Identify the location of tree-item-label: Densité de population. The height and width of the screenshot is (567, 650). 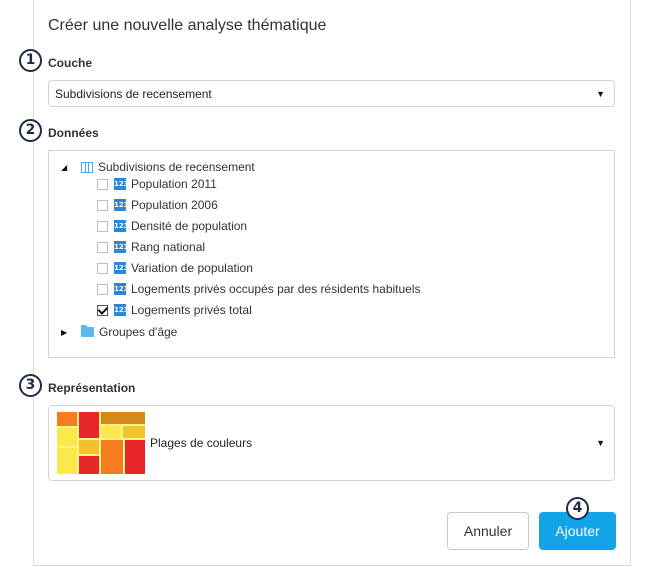
(189, 226).